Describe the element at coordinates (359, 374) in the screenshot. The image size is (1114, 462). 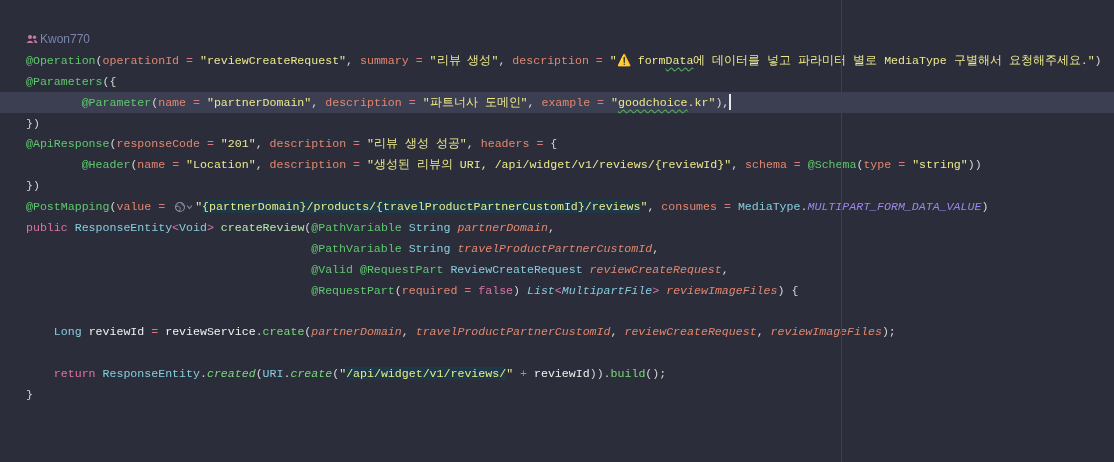
I see `code-text: return ResponseEntity.created(URI.create("/api/widget/v1/reviews/" + reviewId)).build();` at that location.